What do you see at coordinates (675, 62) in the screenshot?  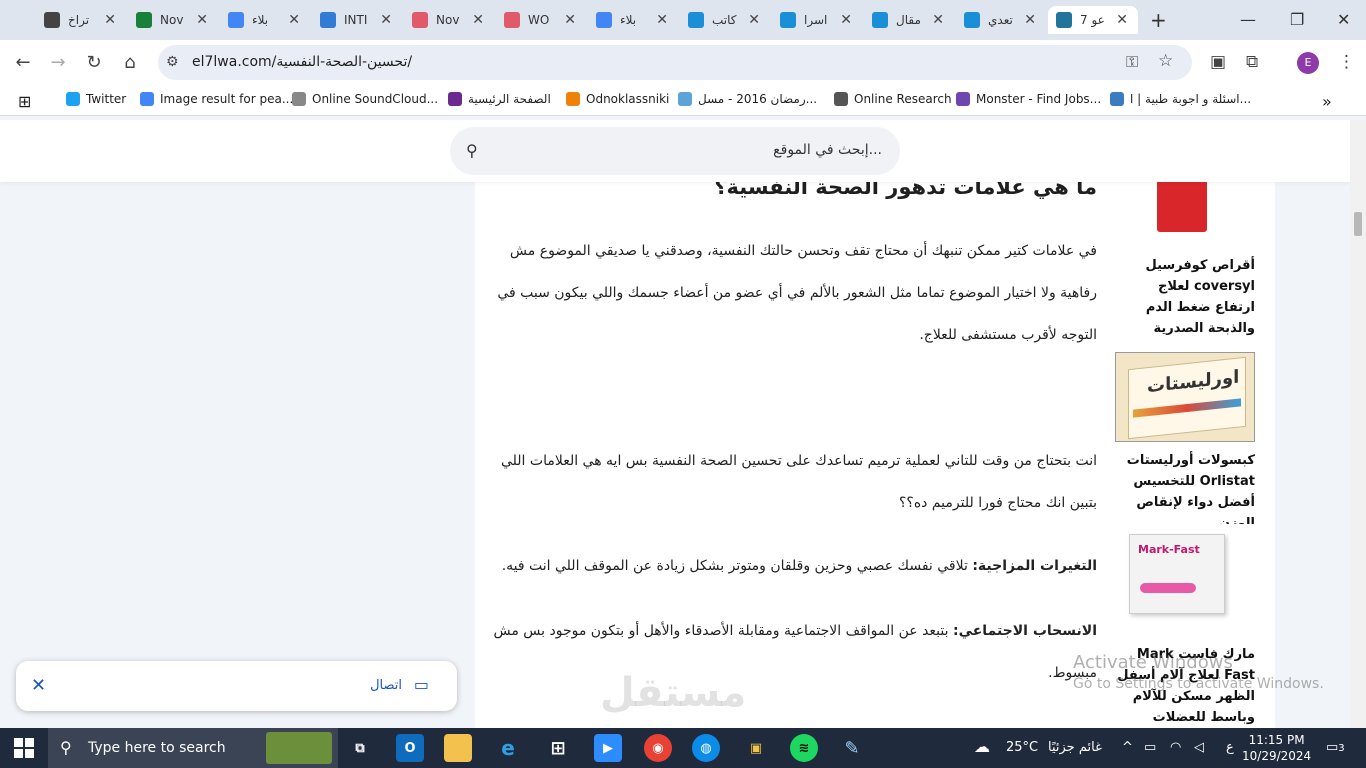 I see `address-bar: ⚙ el7lwa.com/تحسين-الصحة-النفسية/ ⚿ ☆` at bounding box center [675, 62].